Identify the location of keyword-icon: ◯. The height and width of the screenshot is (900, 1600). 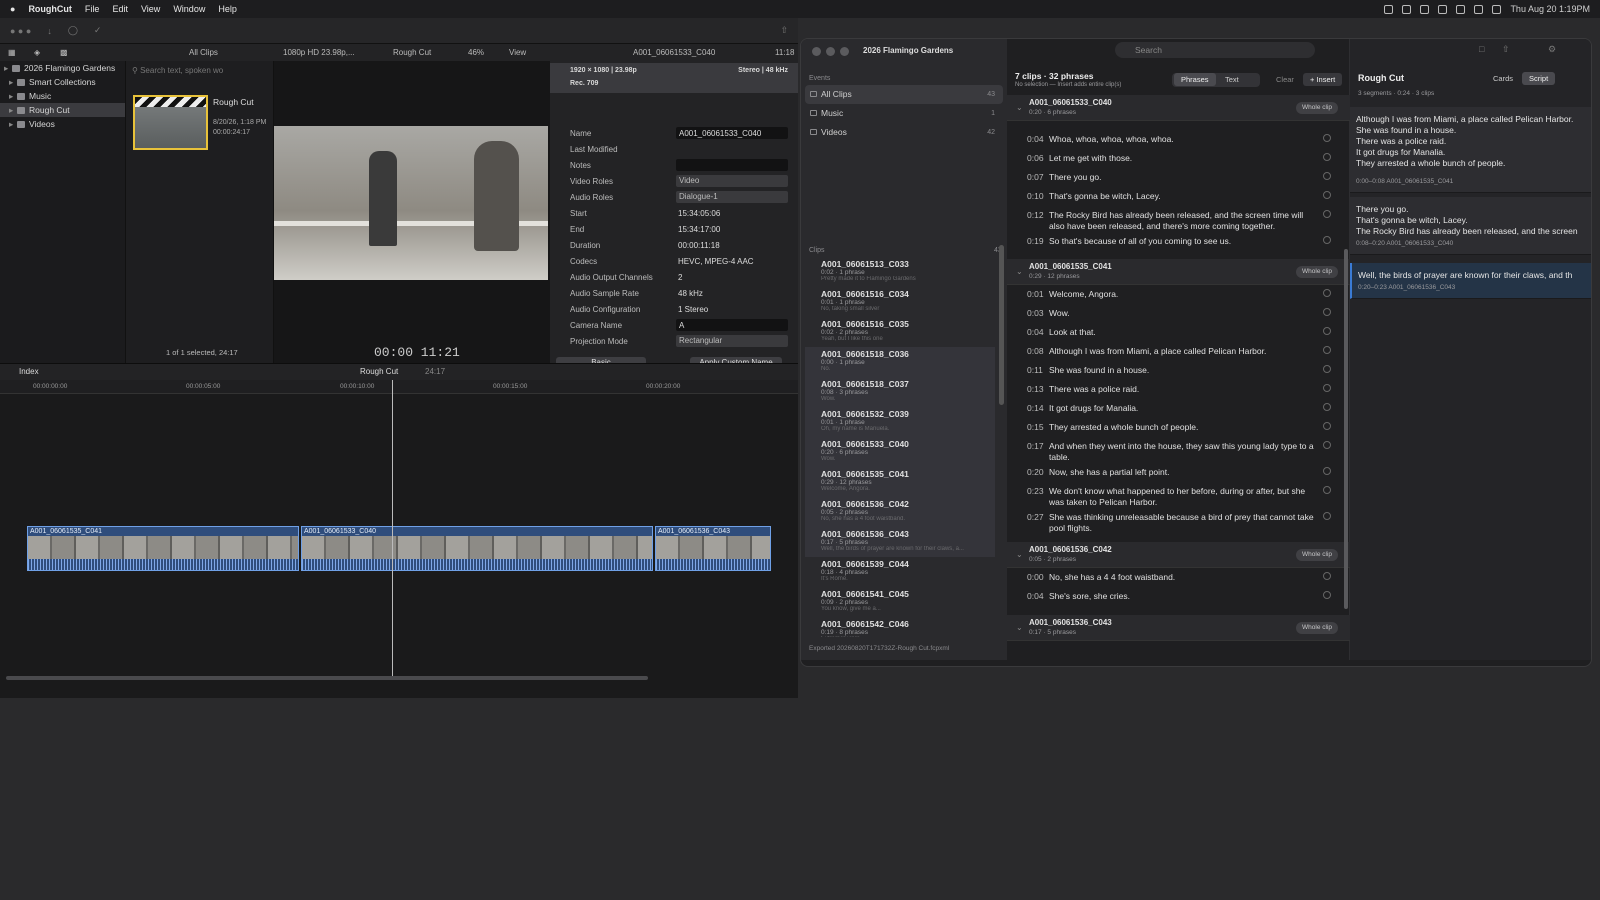
(73, 30).